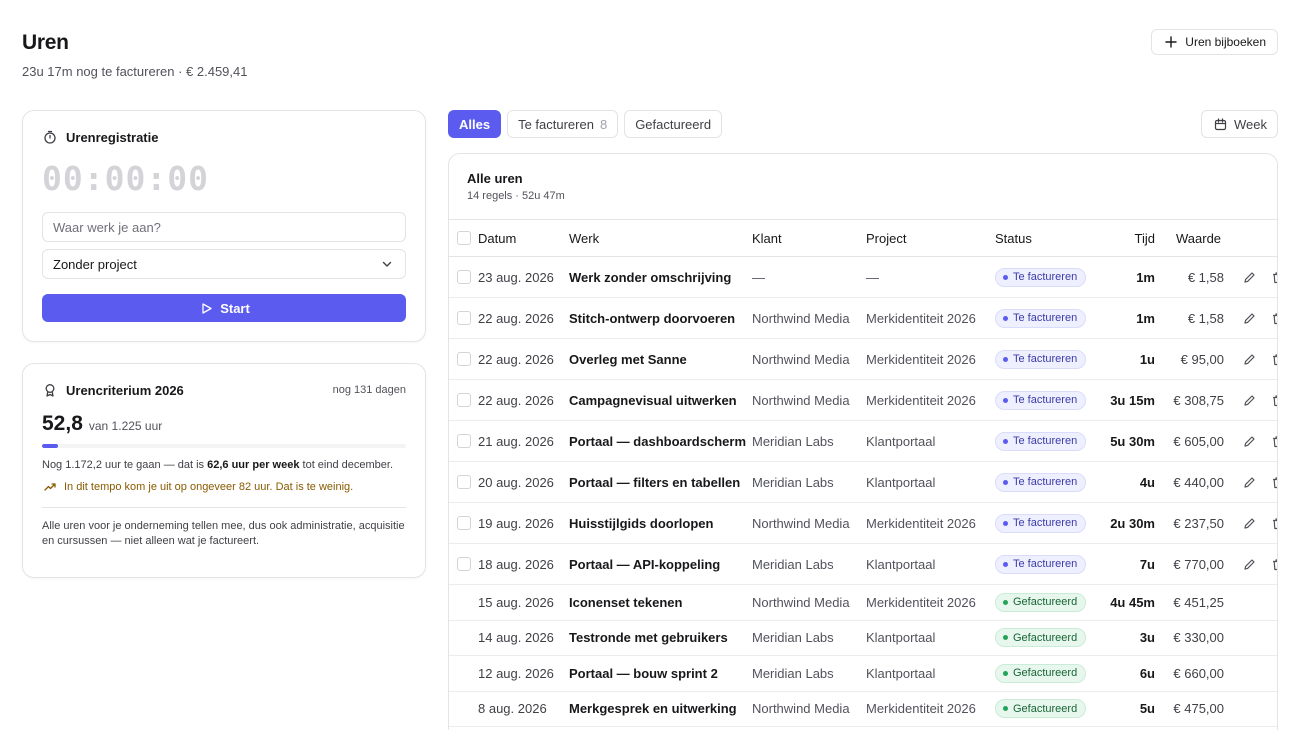 The width and height of the screenshot is (1300, 730). What do you see at coordinates (224, 227) in the screenshot?
I see `work-description-input: Waar werk je aan?` at bounding box center [224, 227].